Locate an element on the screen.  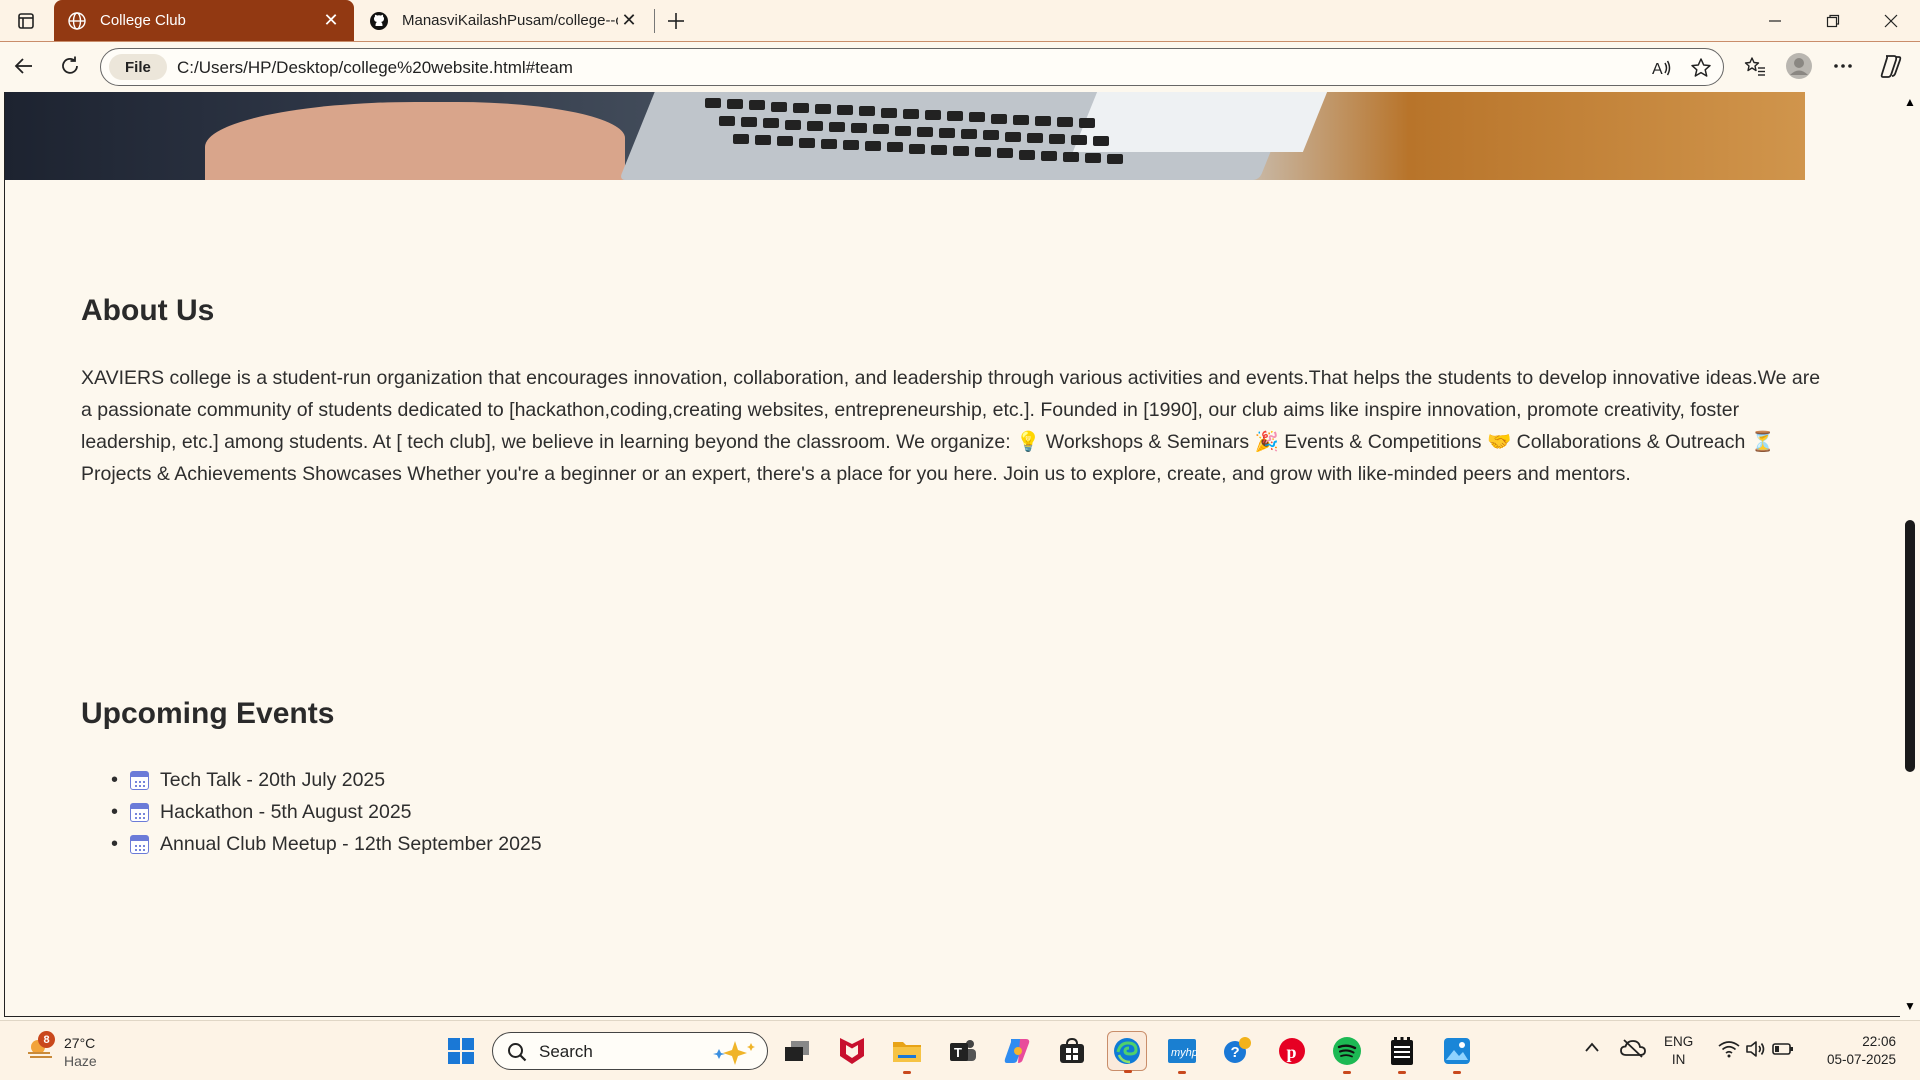
list-item: Hackathon - 5th August 2025 is located at coordinates (326, 812).